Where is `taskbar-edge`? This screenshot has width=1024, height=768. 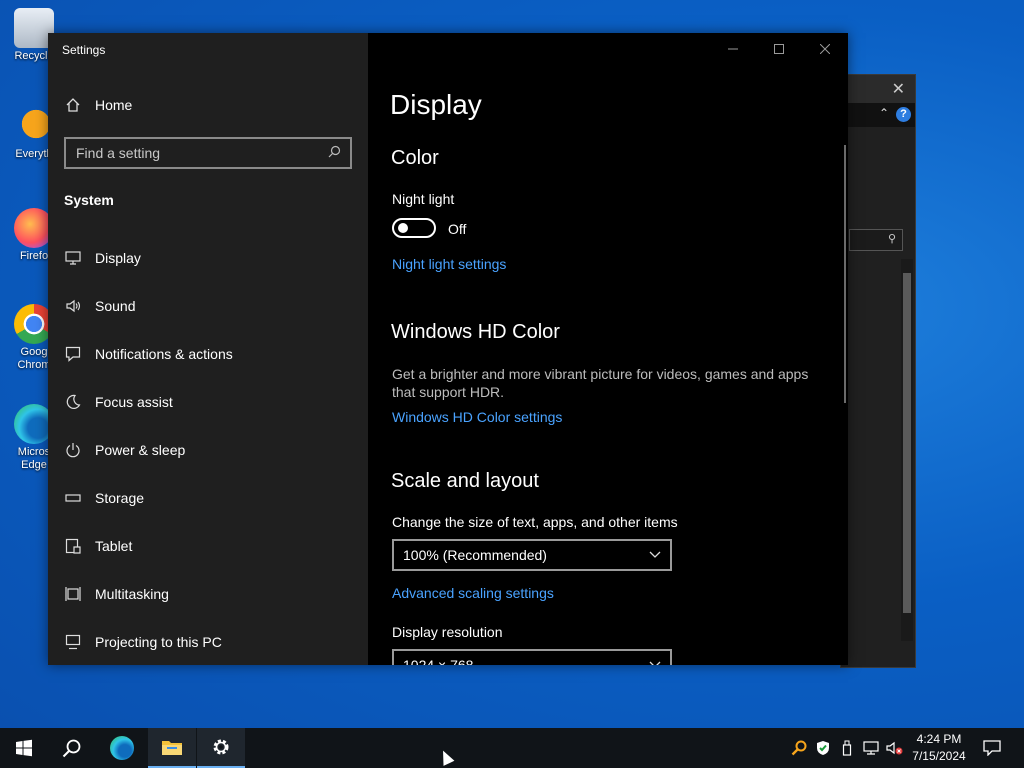 taskbar-edge is located at coordinates (122, 748).